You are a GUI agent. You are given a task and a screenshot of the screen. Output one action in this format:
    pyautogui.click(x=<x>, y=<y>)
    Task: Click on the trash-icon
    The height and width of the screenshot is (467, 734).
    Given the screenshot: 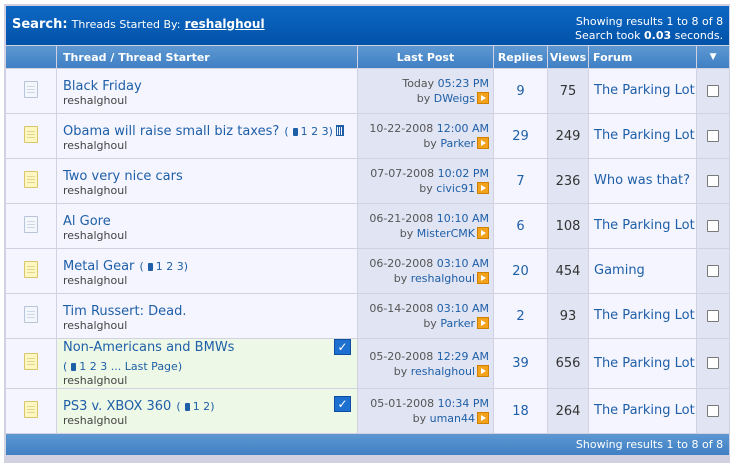 What is the action you would take?
    pyautogui.click(x=339, y=130)
    